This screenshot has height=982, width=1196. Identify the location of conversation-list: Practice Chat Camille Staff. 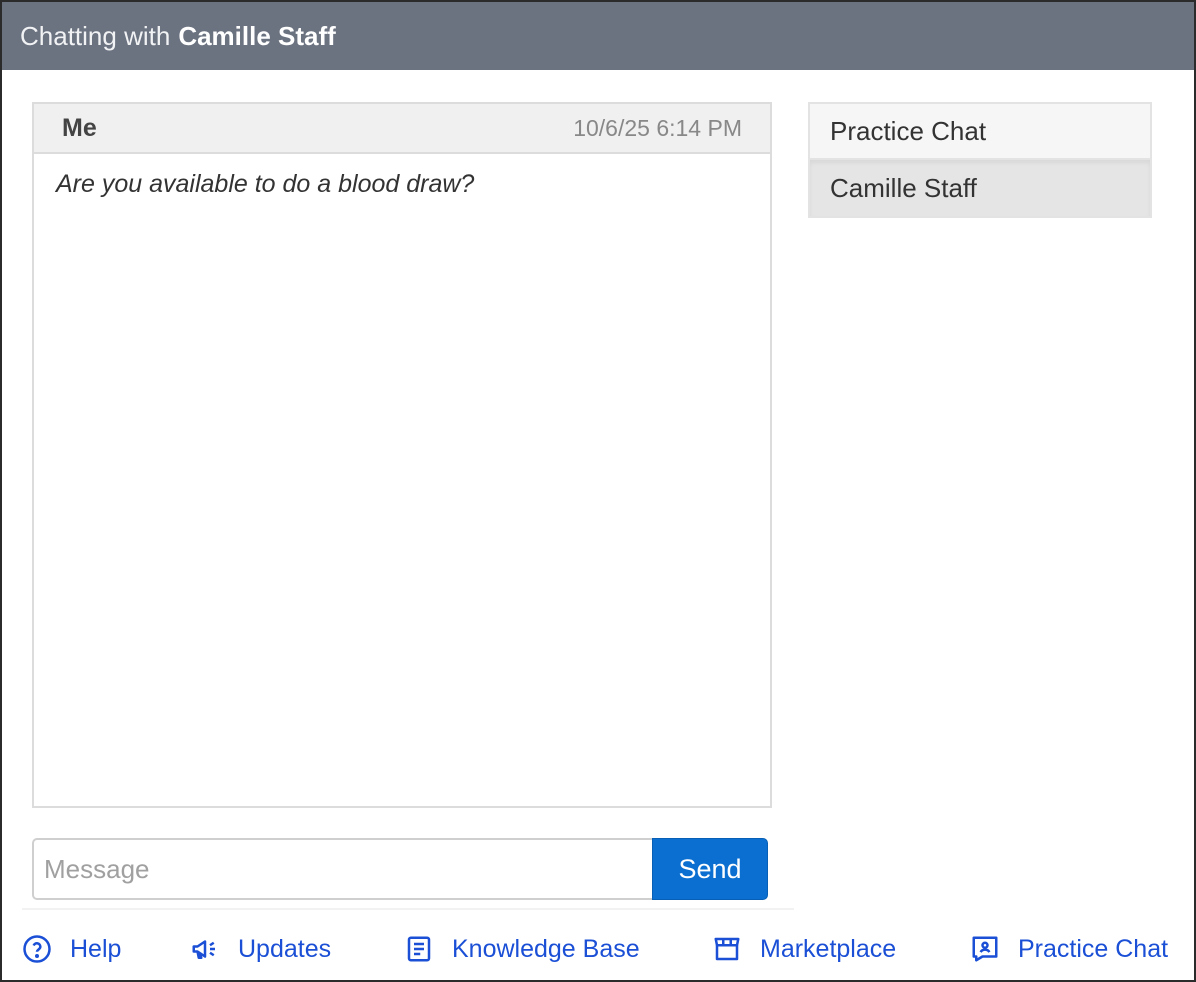
(980, 160).